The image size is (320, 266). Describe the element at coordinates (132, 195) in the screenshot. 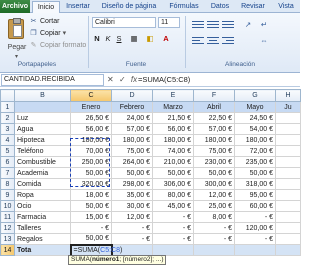

I see `grid-cell: 35,00 €` at that location.